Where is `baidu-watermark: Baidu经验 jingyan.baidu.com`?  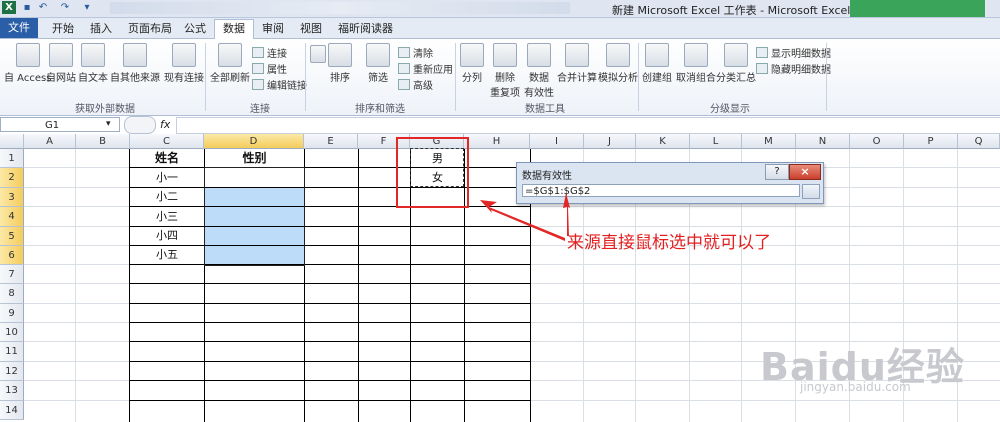 baidu-watermark: Baidu经验 jingyan.baidu.com is located at coordinates (862, 365).